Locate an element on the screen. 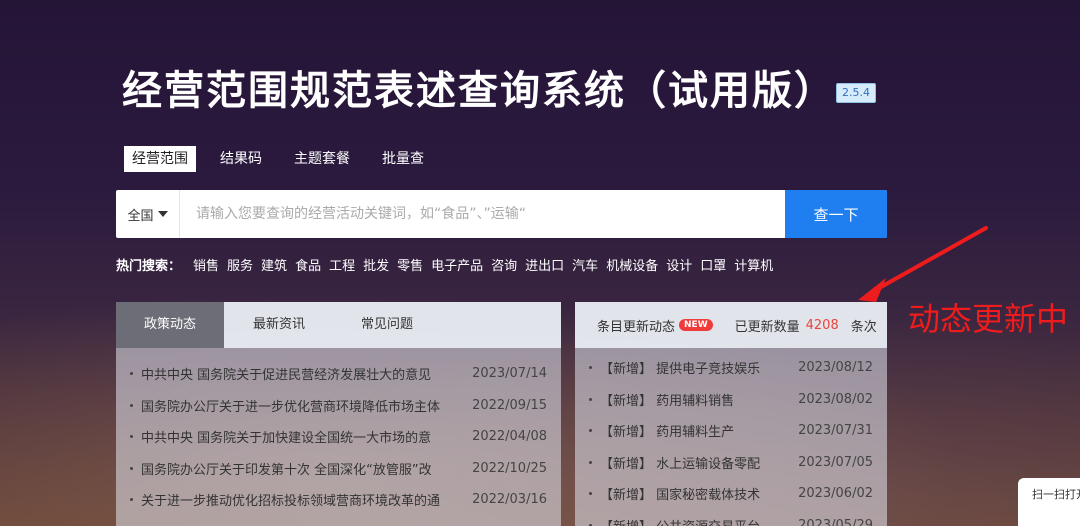 This screenshot has width=1080, height=526. hot-item: 食品 is located at coordinates (308, 264).